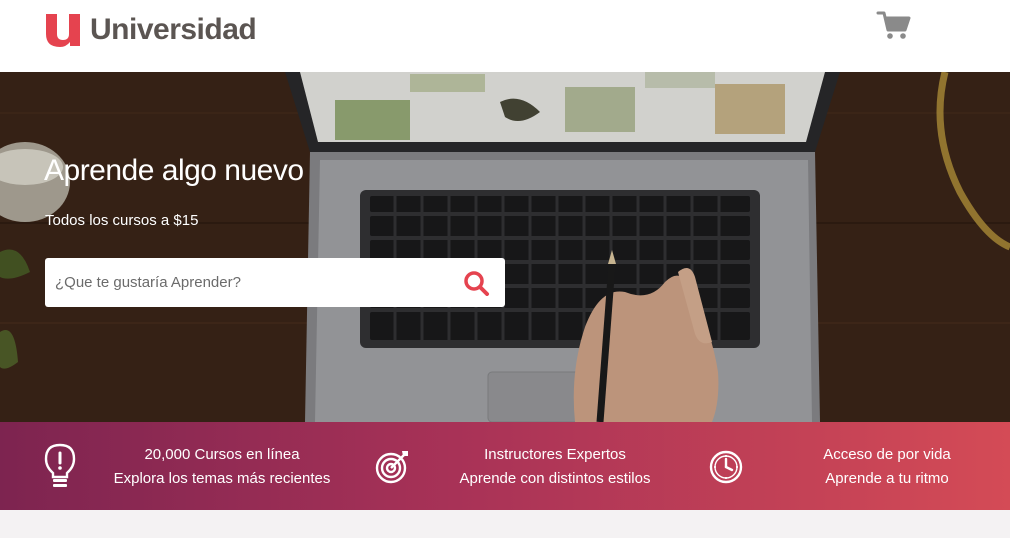  I want to click on site-header: Universidad, so click(505, 36).